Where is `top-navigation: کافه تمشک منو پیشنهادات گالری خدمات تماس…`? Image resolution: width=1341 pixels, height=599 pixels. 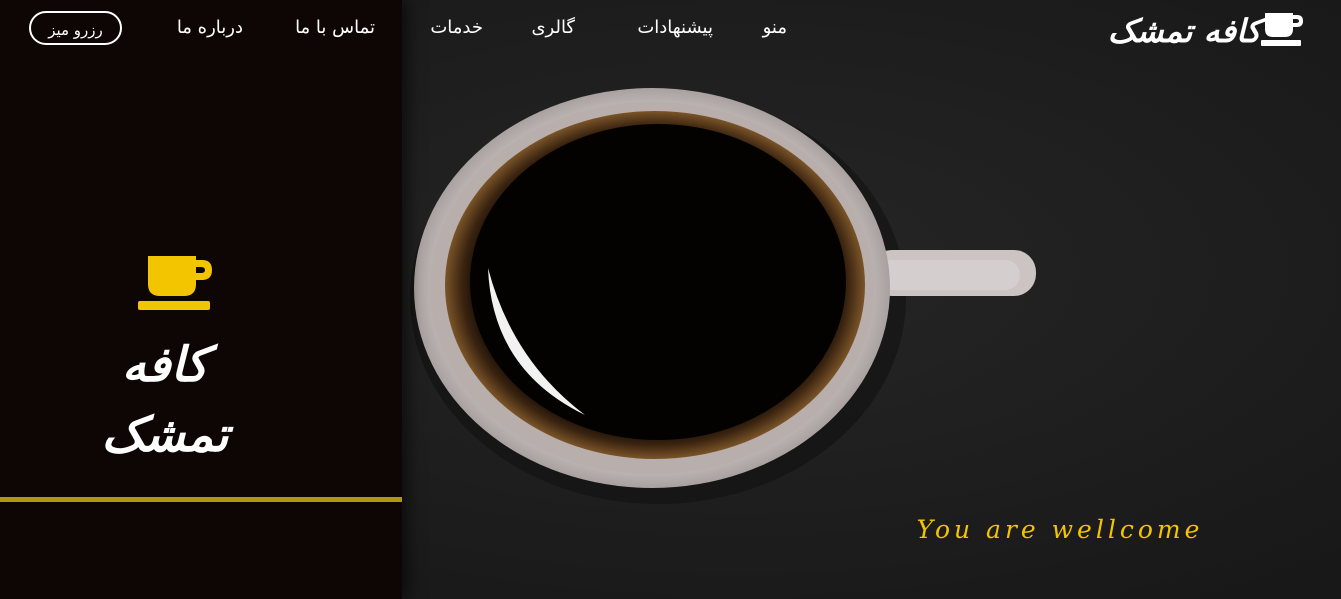
top-navigation: کافه تمشک منو پیشنهادات گالری خدمات تماس… is located at coordinates (670, 30).